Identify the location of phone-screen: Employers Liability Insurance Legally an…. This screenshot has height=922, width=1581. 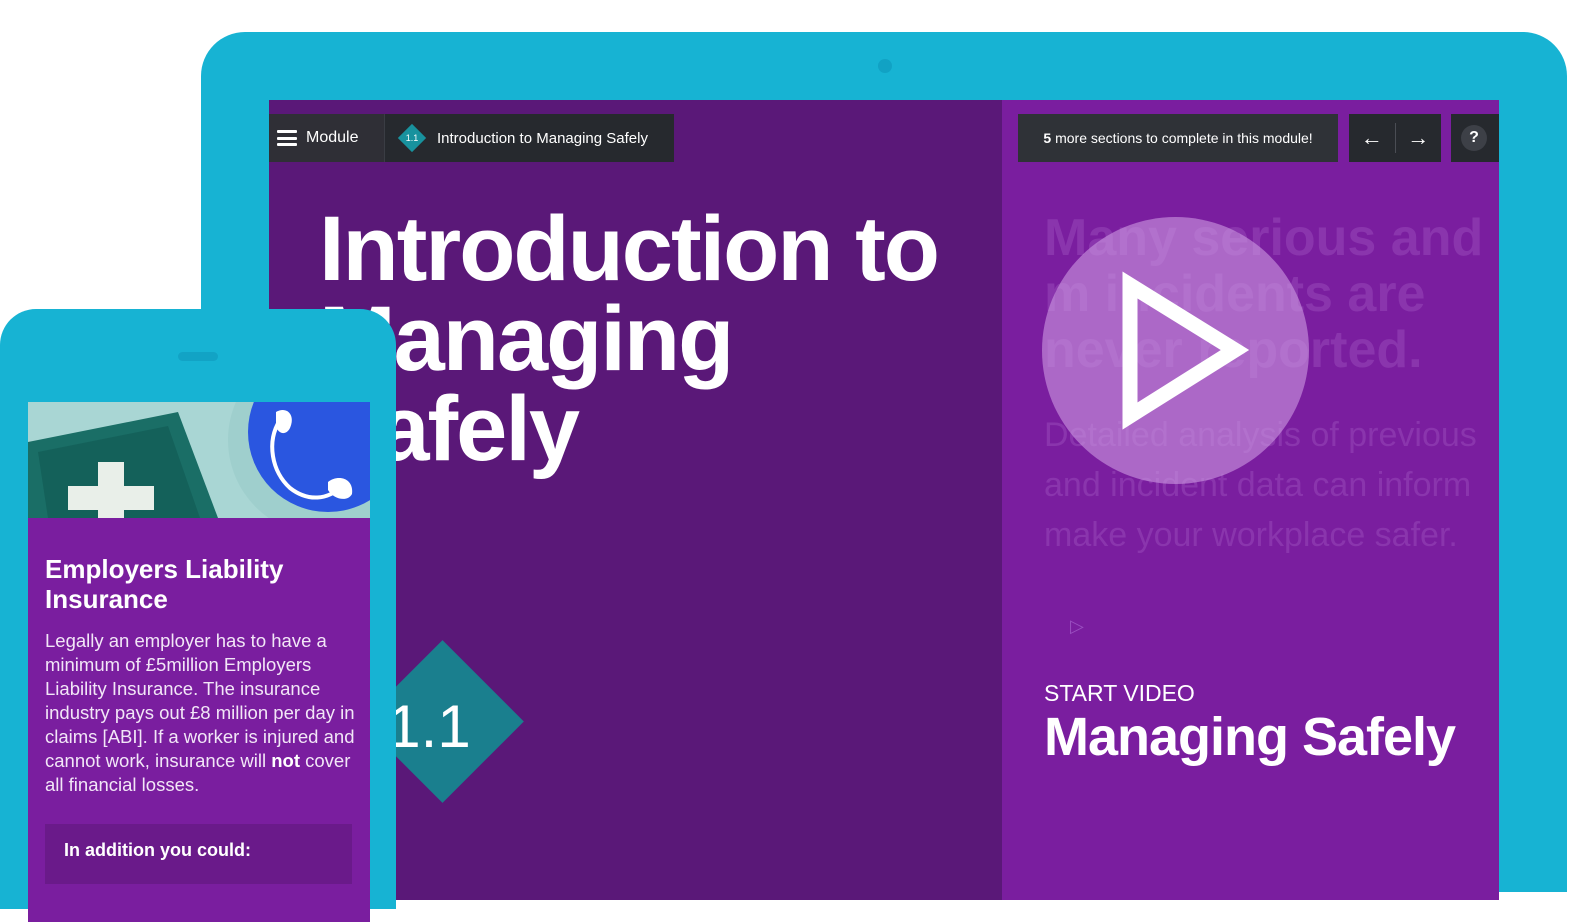
(199, 662).